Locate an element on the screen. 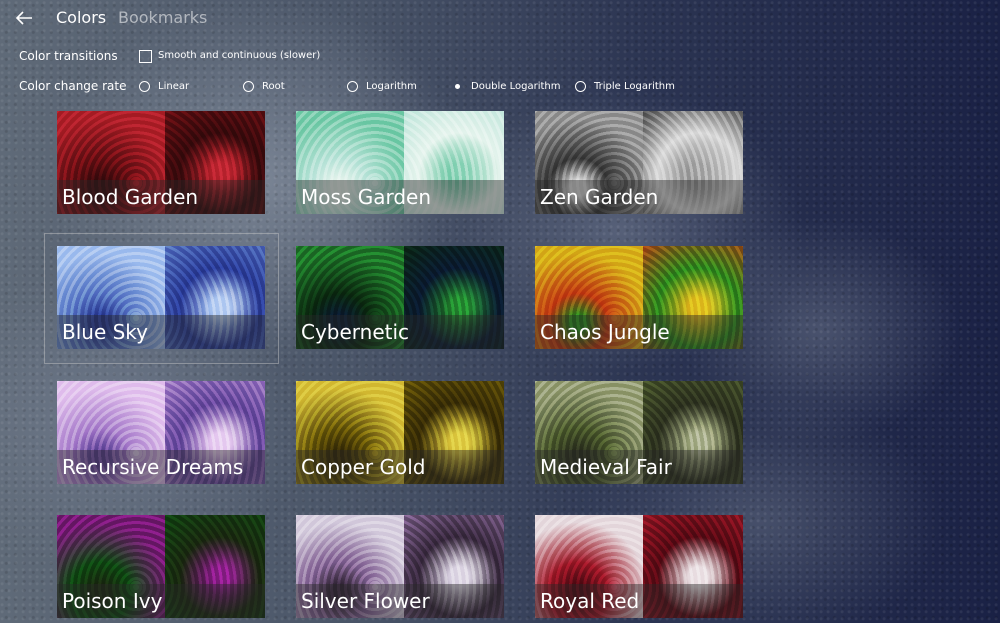 The image size is (1000, 623). header: Colors Bookmarks is located at coordinates (500, 18).